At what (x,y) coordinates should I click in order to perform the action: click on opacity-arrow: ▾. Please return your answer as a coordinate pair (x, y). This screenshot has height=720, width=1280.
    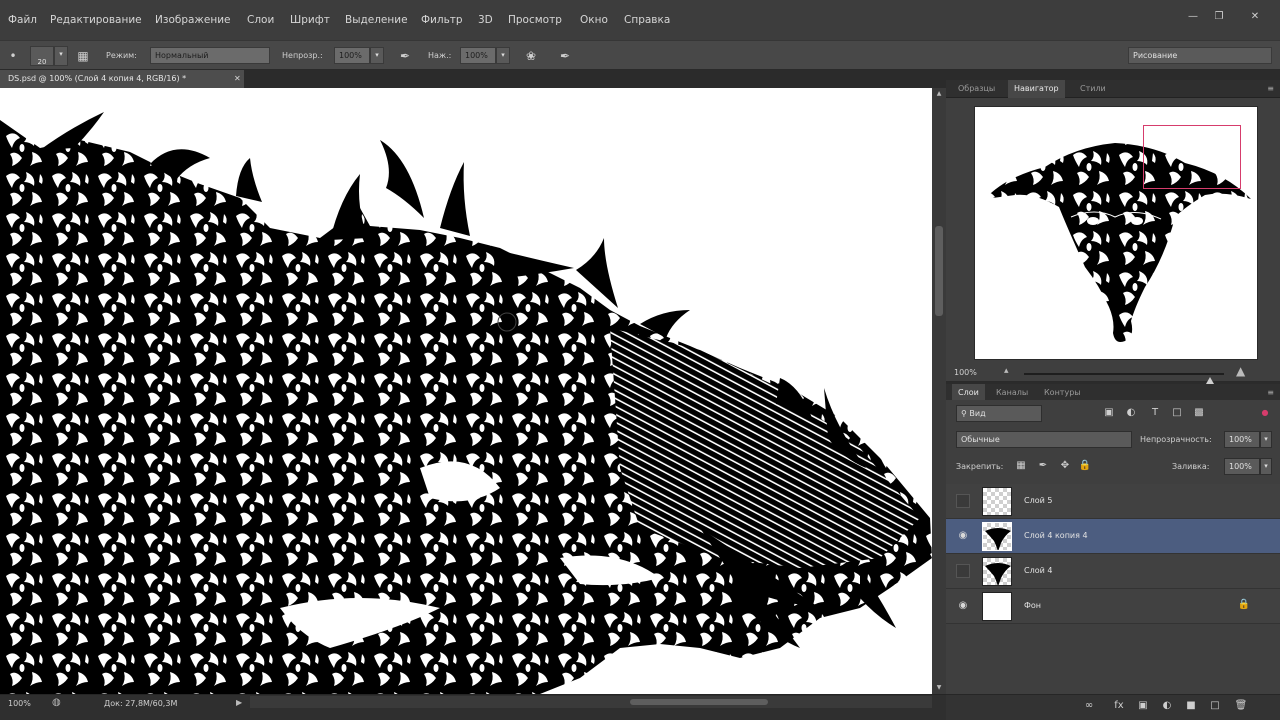
    Looking at the image, I should click on (377, 55).